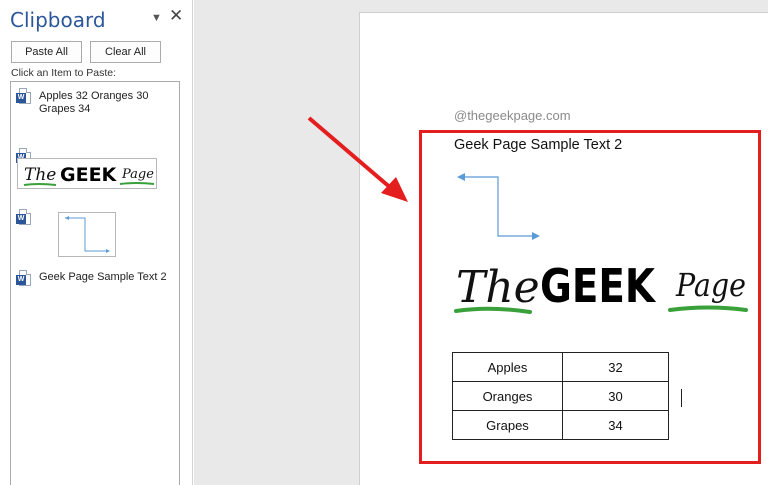 This screenshot has height=485, width=768. Describe the element at coordinates (137, 174) in the screenshot. I see `logo-thumb-page: Page` at that location.